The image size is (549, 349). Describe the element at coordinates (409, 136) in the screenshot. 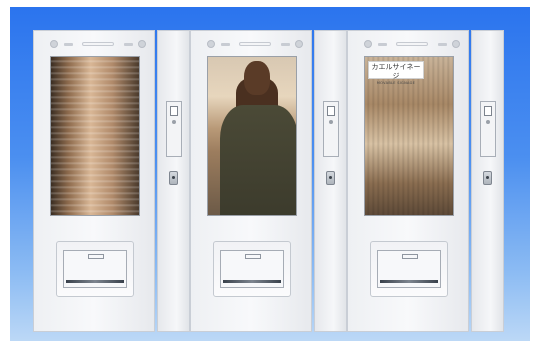

I see `display-screen: カエルサイネージ MOVABLE SIGNAGE` at that location.